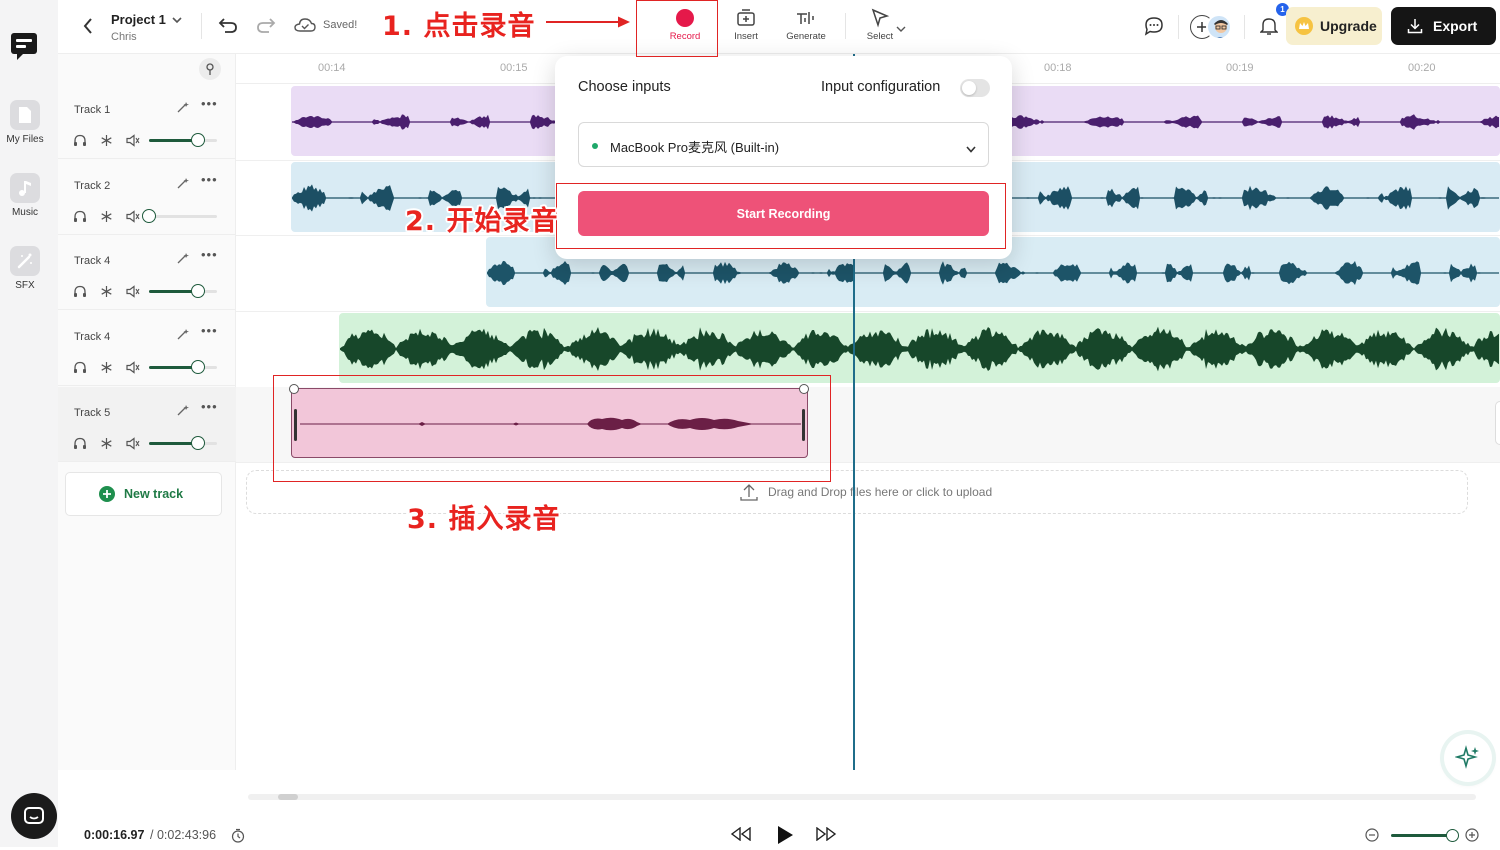  What do you see at coordinates (288, 797) in the screenshot?
I see `scrollbar-thumb` at bounding box center [288, 797].